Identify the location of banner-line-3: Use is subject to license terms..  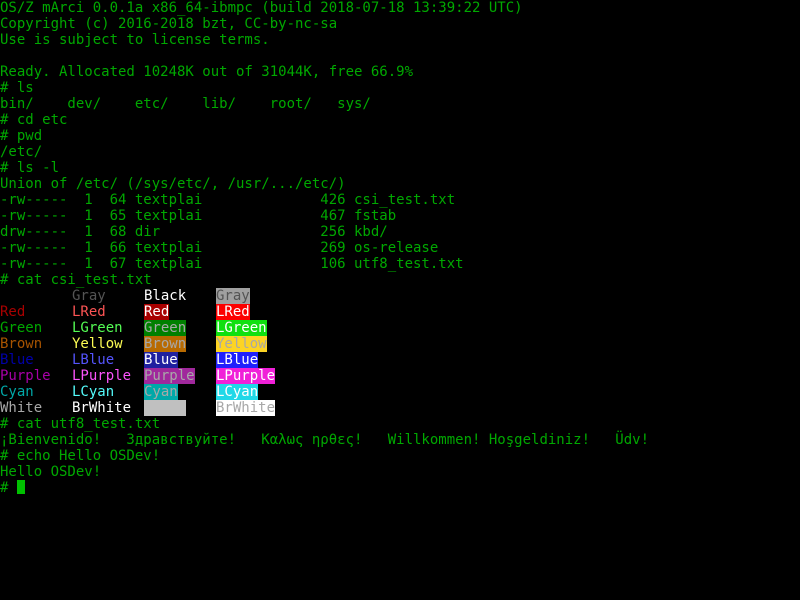
(135, 40).